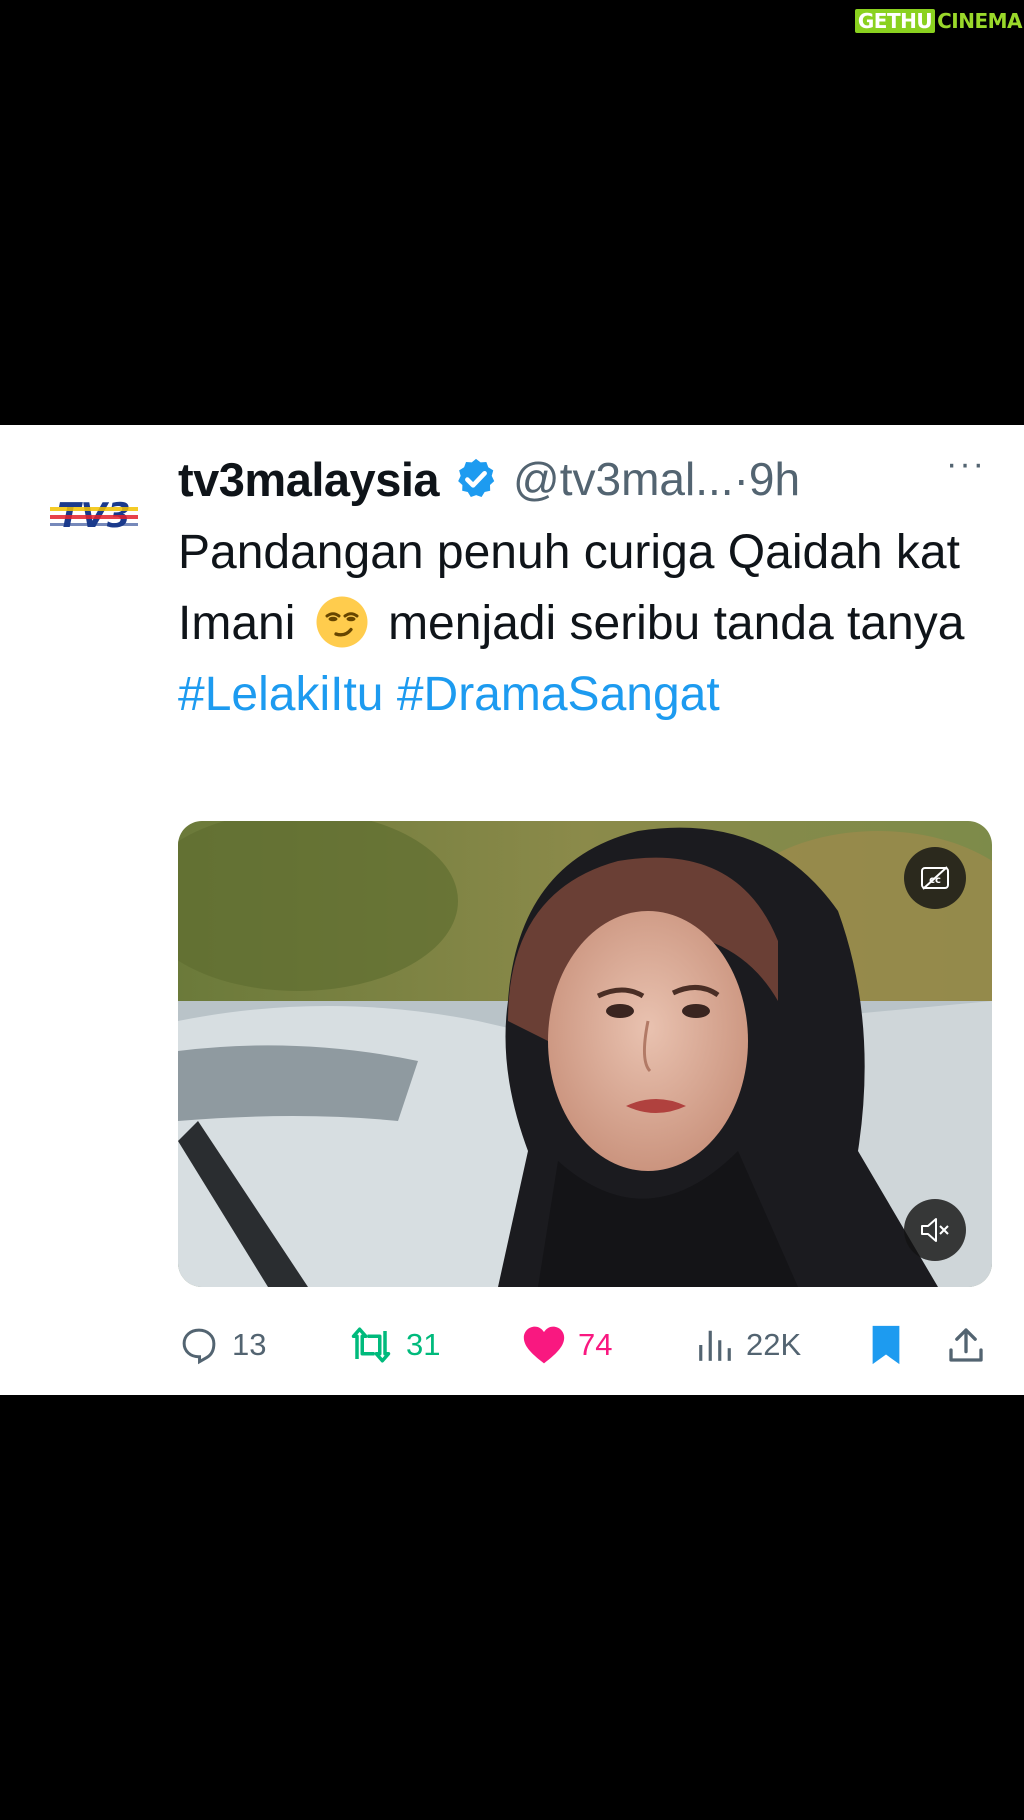 The height and width of the screenshot is (1820, 1024). I want to click on unmute-button, so click(935, 1230).